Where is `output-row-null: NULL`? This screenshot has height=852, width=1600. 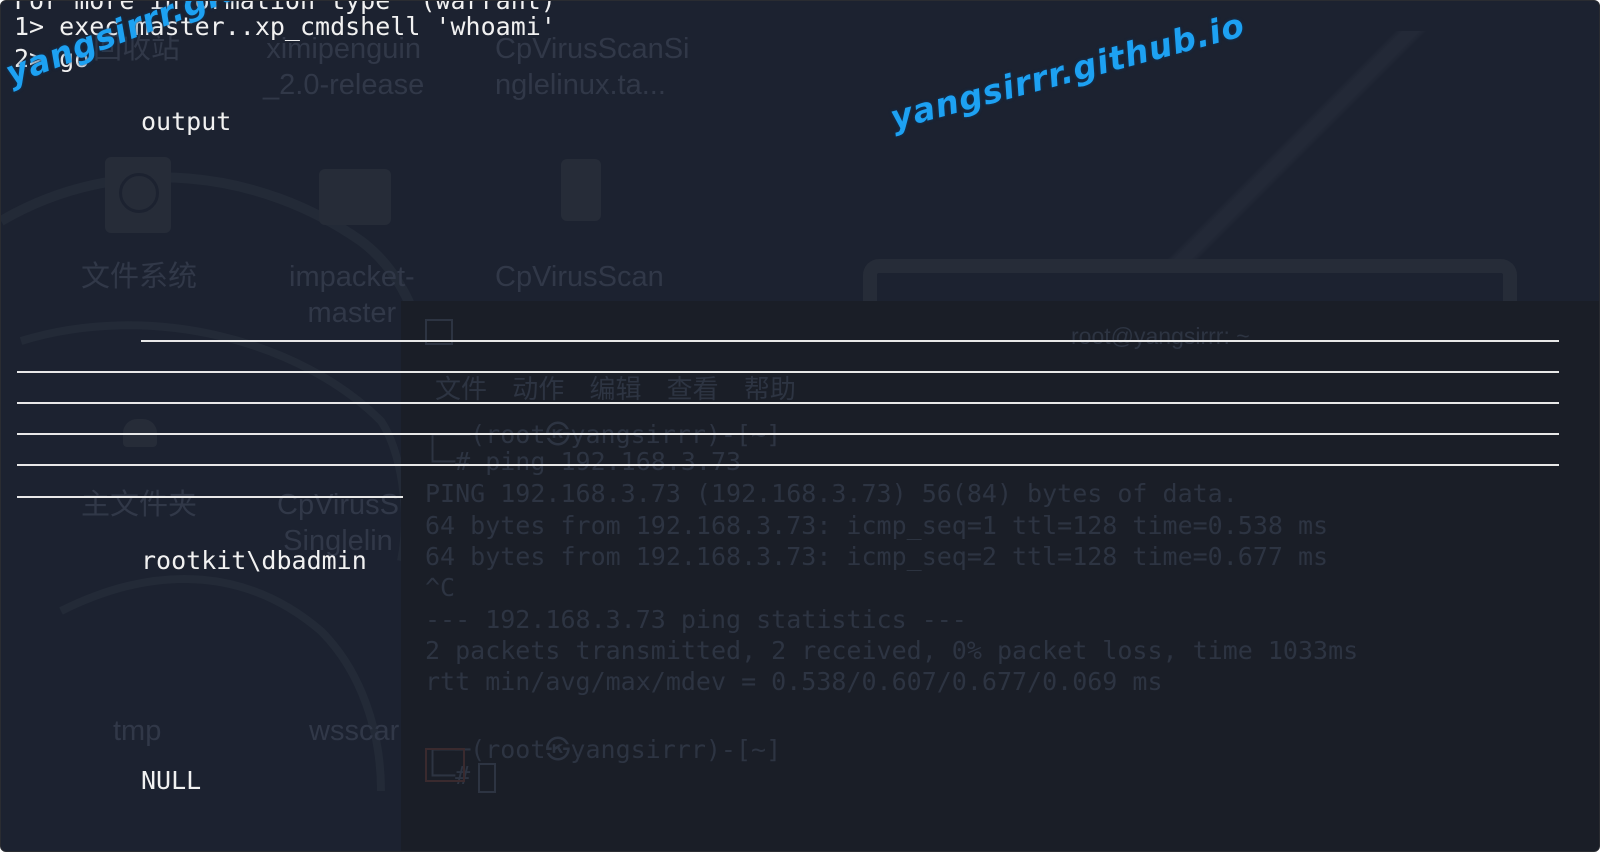 output-row-null: NULL is located at coordinates (171, 780).